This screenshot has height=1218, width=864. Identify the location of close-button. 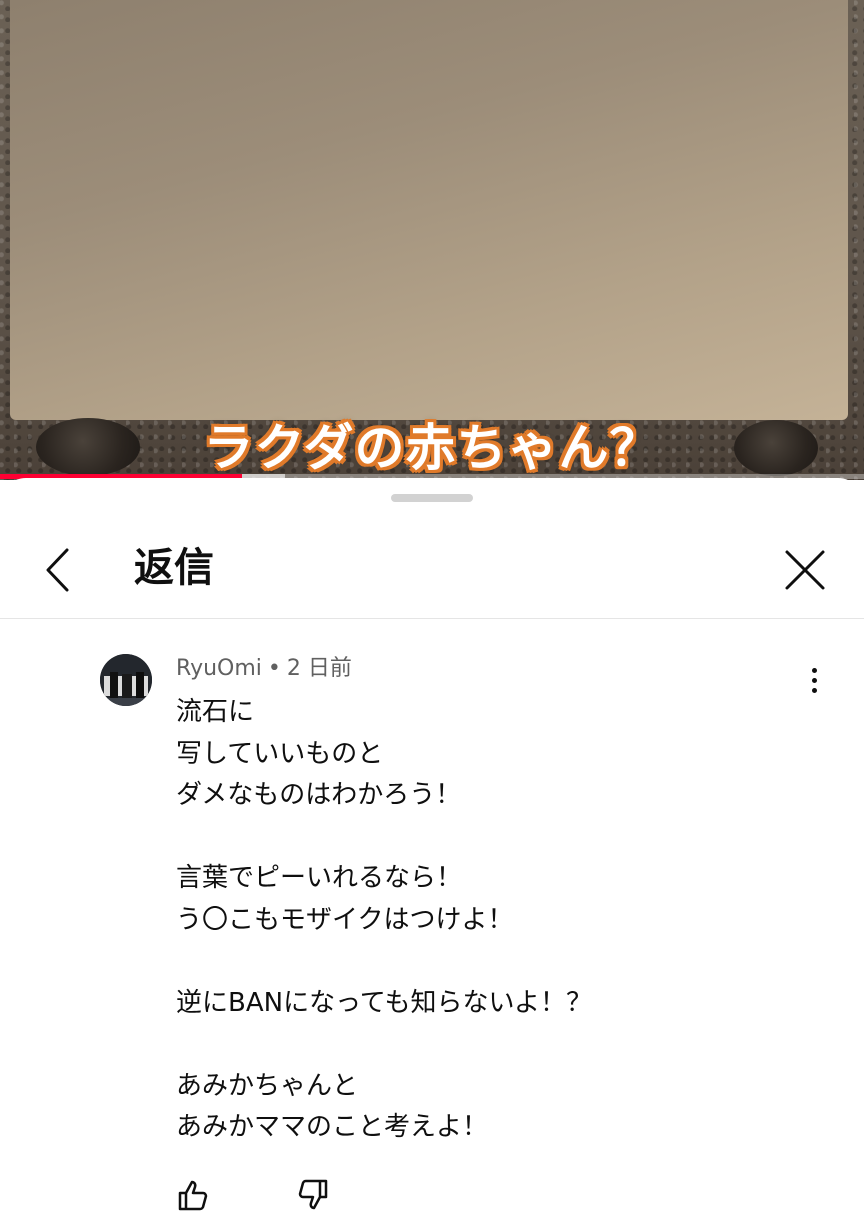
(805, 570).